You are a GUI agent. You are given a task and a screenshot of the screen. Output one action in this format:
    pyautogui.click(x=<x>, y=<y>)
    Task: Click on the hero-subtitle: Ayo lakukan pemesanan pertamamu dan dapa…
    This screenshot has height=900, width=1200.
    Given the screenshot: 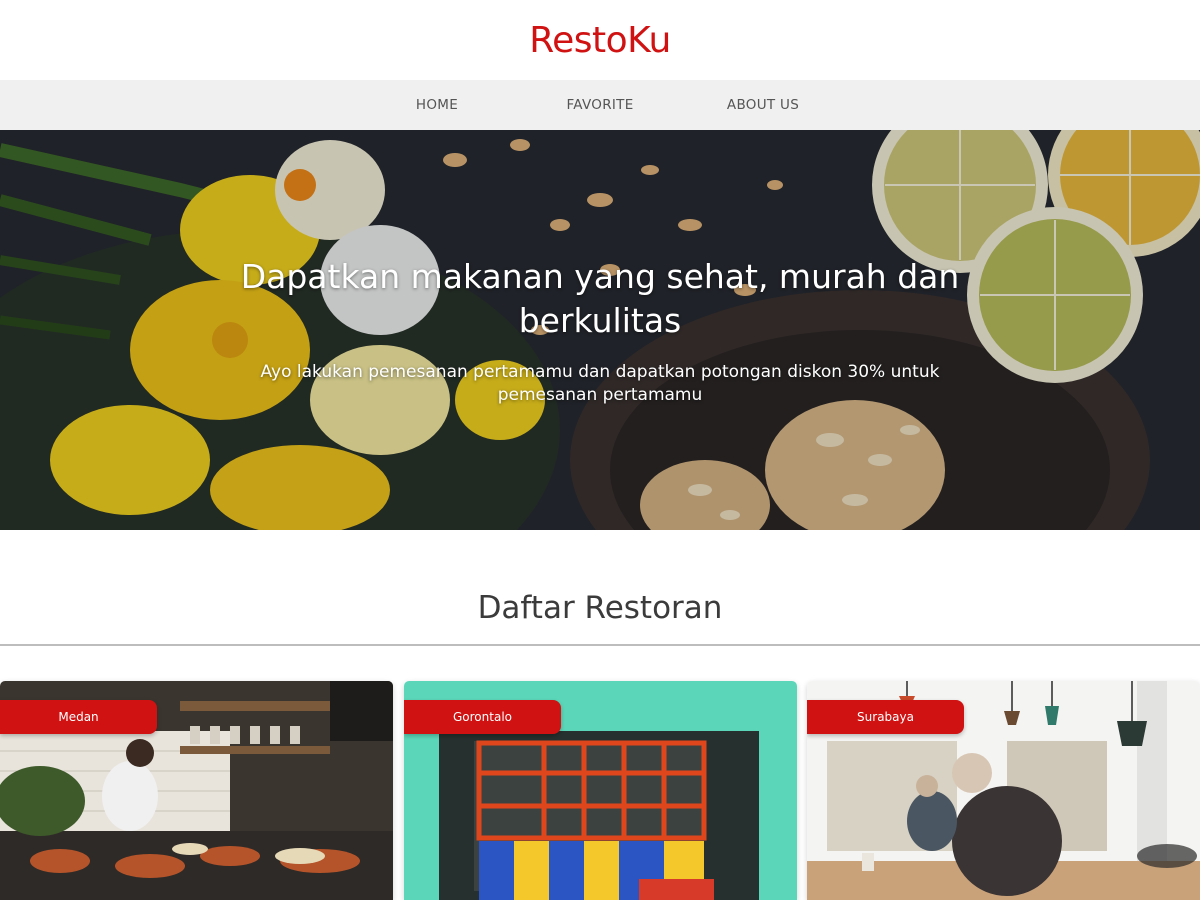 What is the action you would take?
    pyautogui.click(x=600, y=383)
    